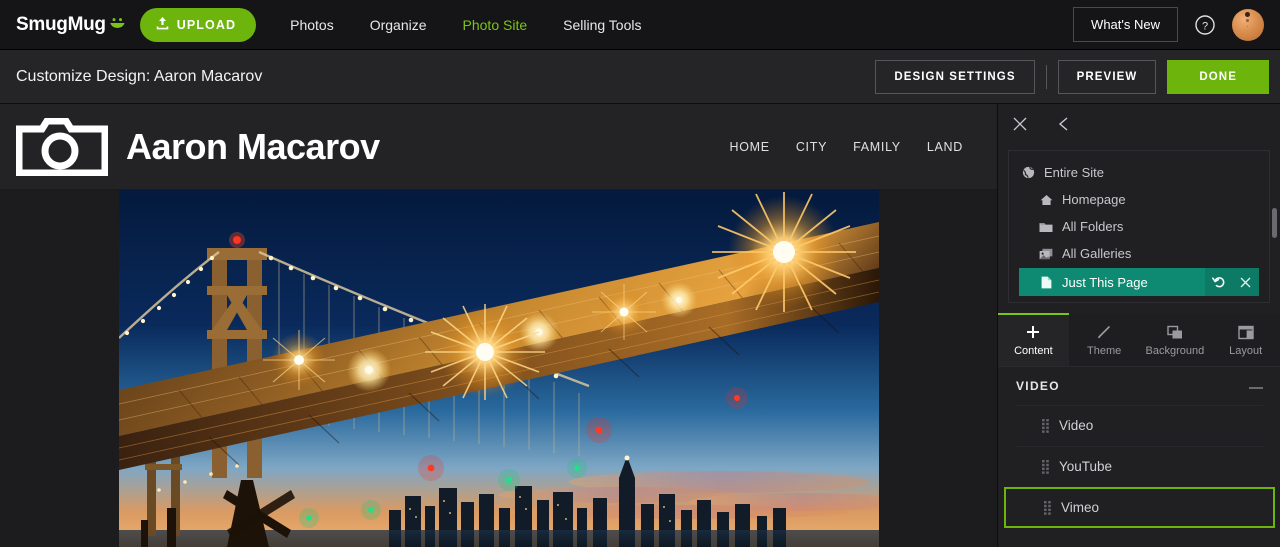  I want to click on scope-label: All Folders, so click(1093, 226).